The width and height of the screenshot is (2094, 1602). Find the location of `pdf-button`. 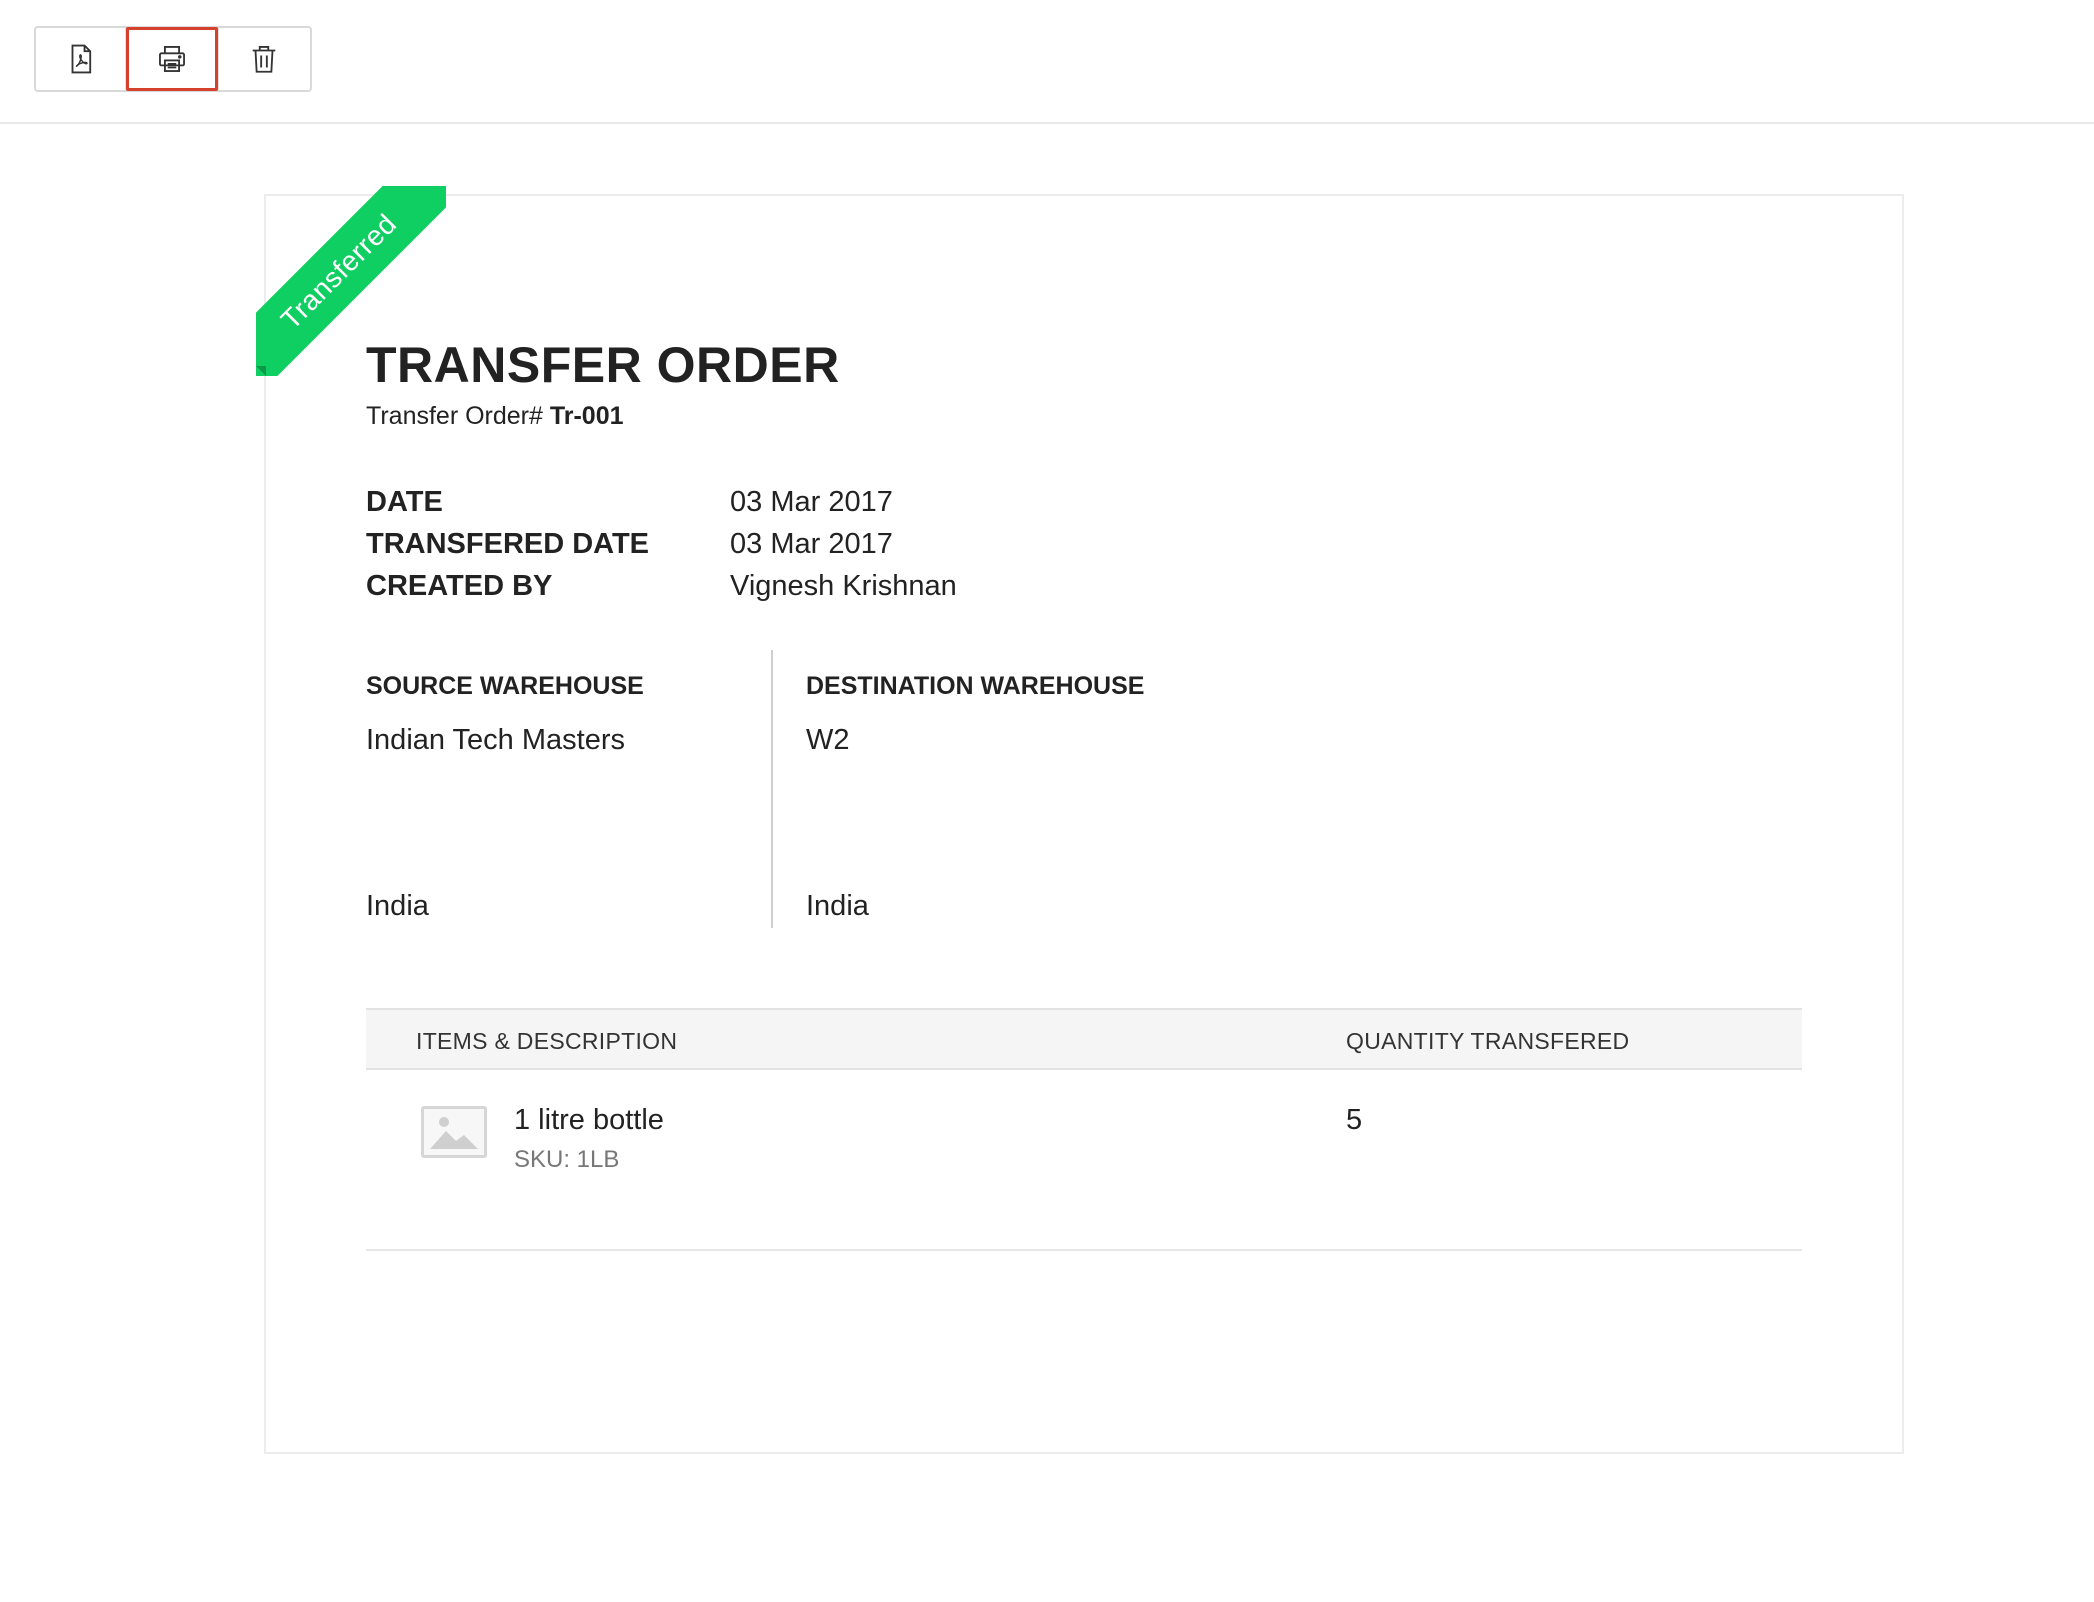

pdf-button is located at coordinates (82, 59).